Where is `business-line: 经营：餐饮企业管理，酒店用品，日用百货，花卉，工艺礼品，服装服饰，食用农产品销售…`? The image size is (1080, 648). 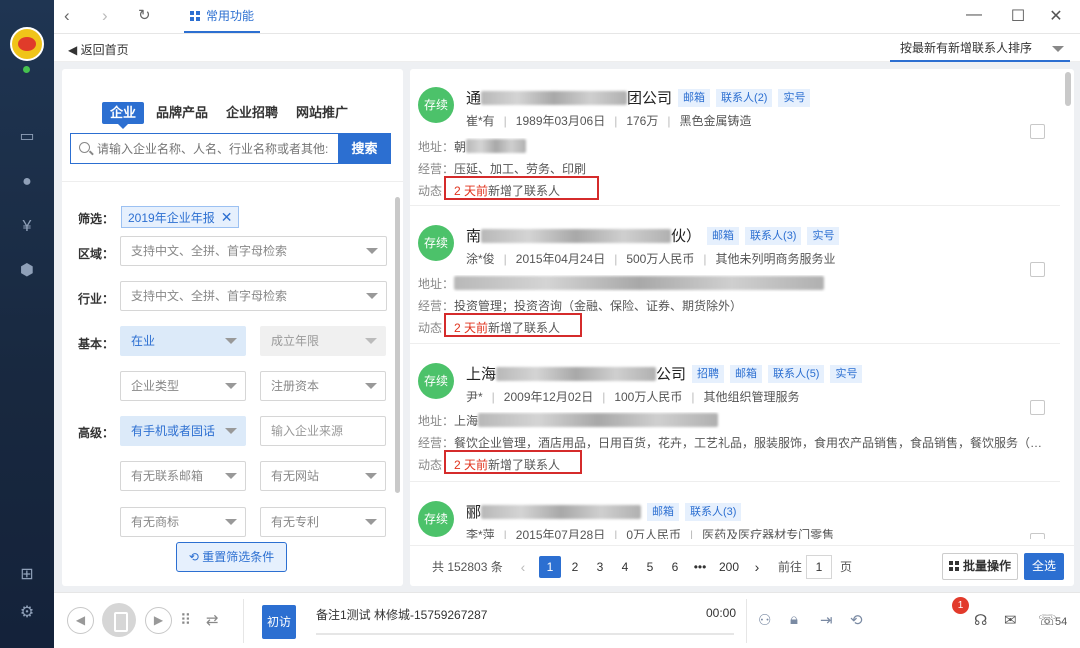 business-line: 经营：餐饮企业管理，酒店用品，日用百货，花卉，工艺礼品，服装服饰，食用农产品销售… is located at coordinates (735, 442).